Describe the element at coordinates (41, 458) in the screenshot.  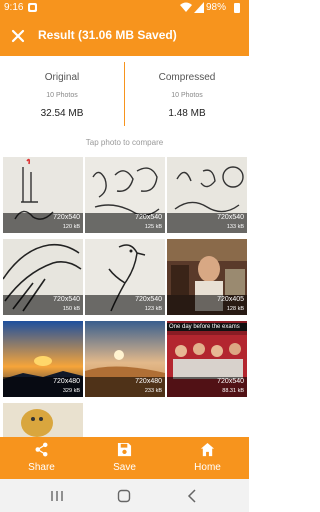
I see `share-button: Share` at that location.